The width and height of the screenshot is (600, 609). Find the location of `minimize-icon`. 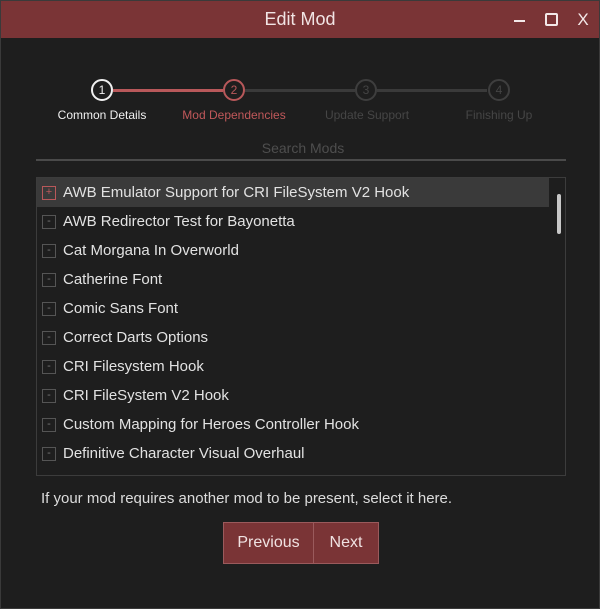

minimize-icon is located at coordinates (519, 20).